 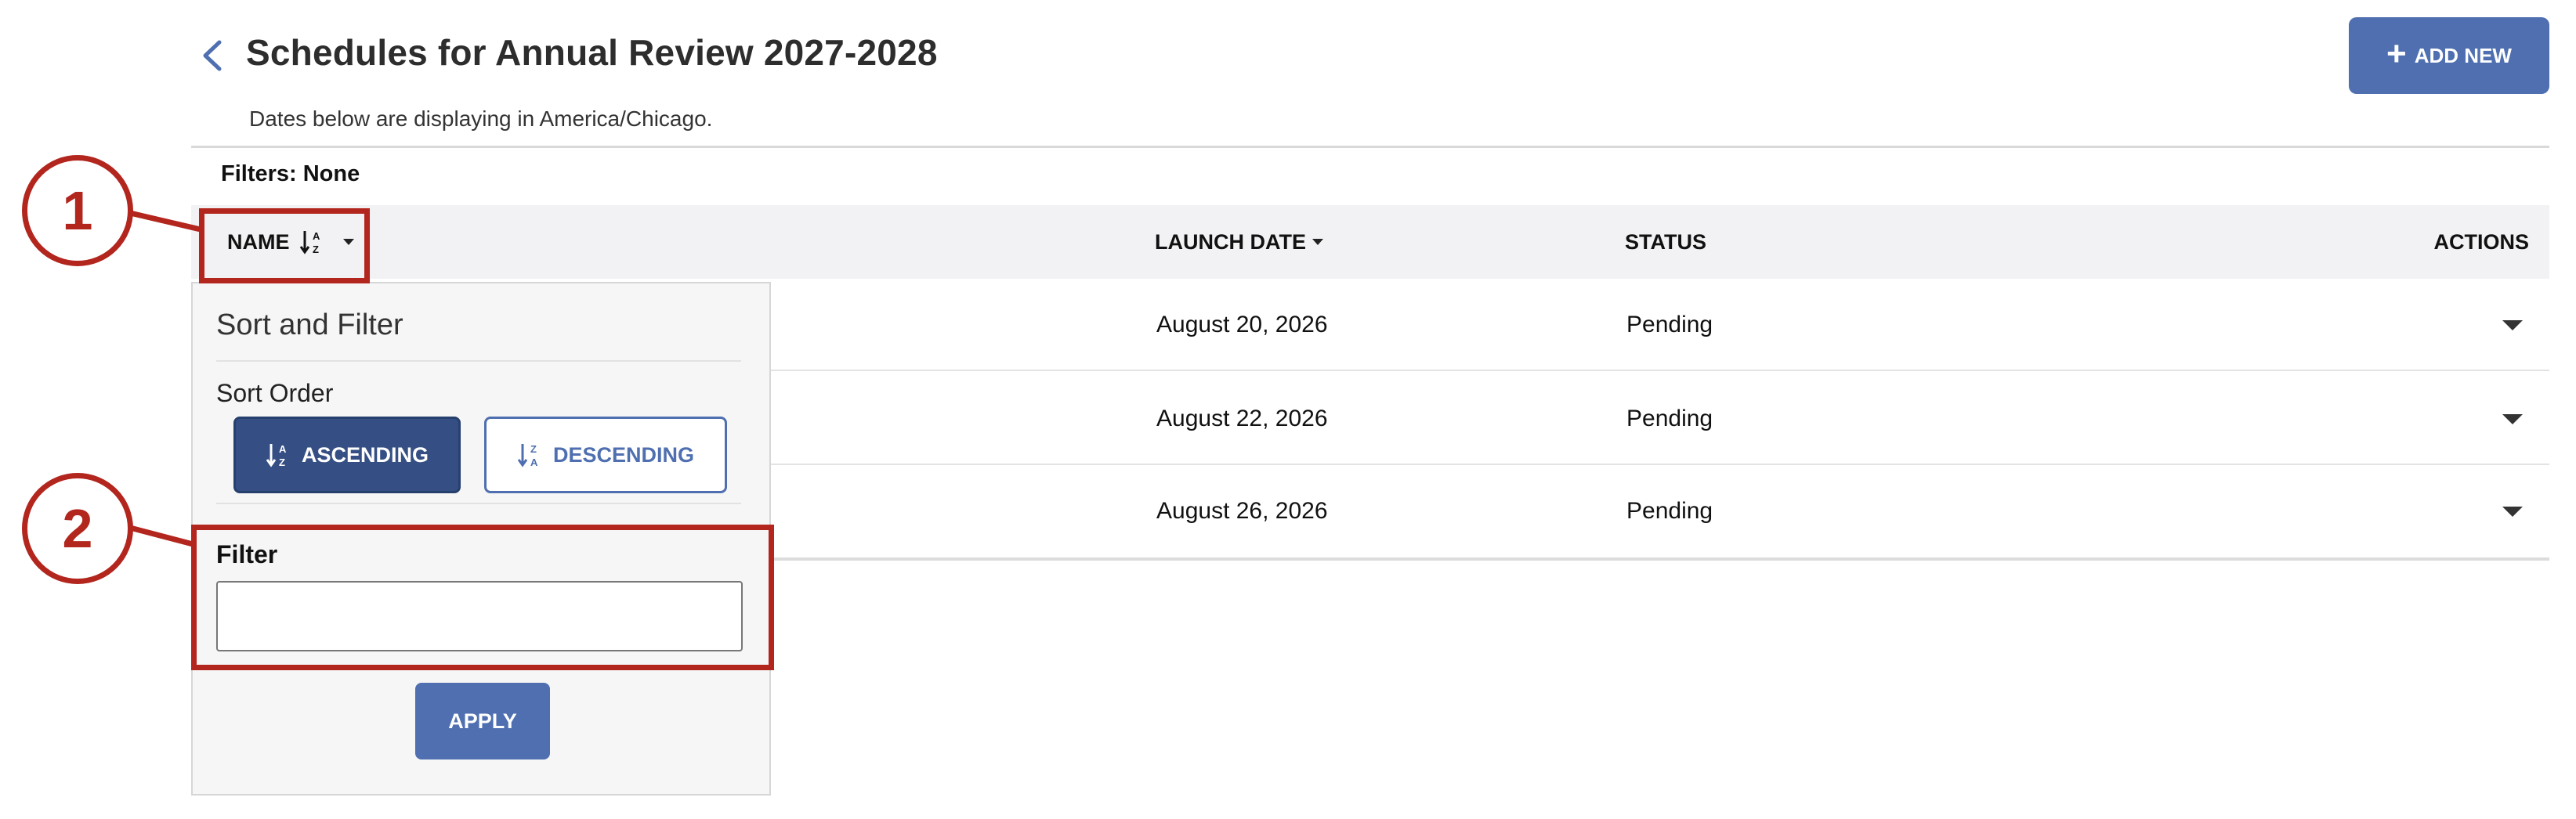 What do you see at coordinates (483, 721) in the screenshot?
I see `apply-button: APPLY` at bounding box center [483, 721].